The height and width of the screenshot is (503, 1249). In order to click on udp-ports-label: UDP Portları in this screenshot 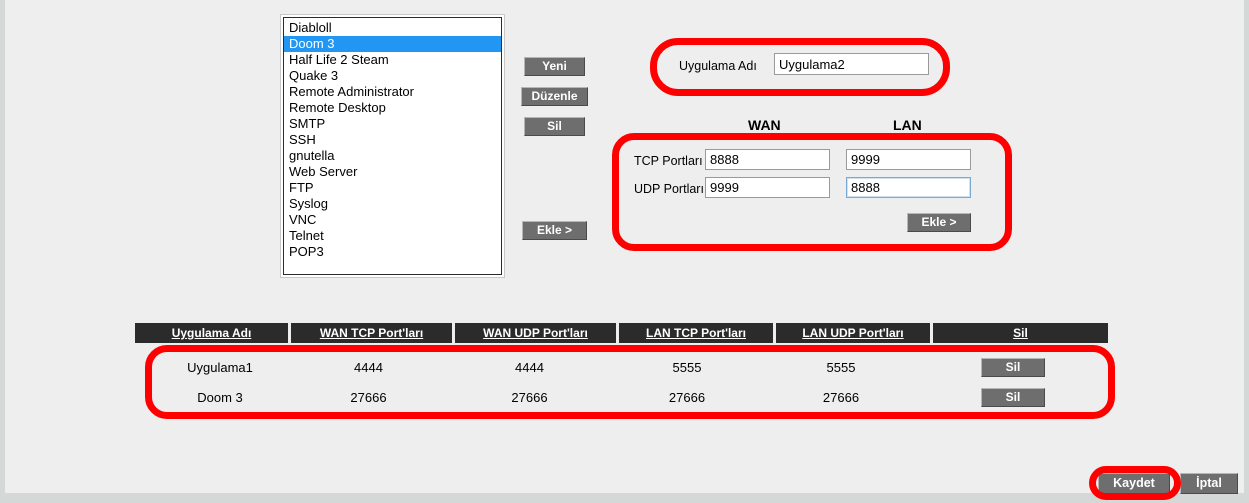, I will do `click(669, 189)`.